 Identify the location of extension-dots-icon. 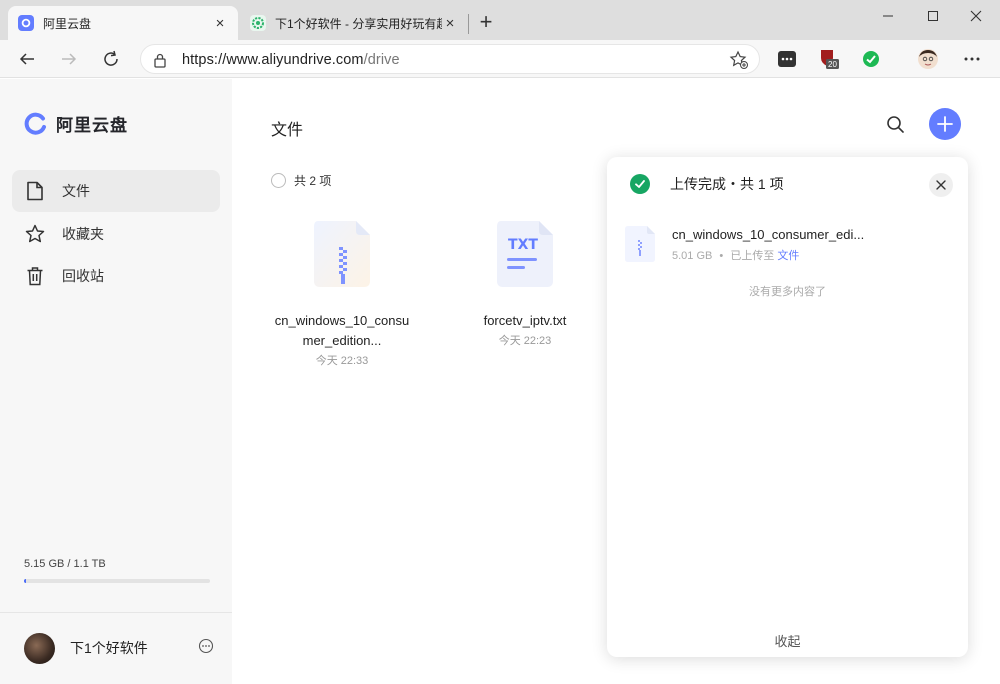
(787, 59).